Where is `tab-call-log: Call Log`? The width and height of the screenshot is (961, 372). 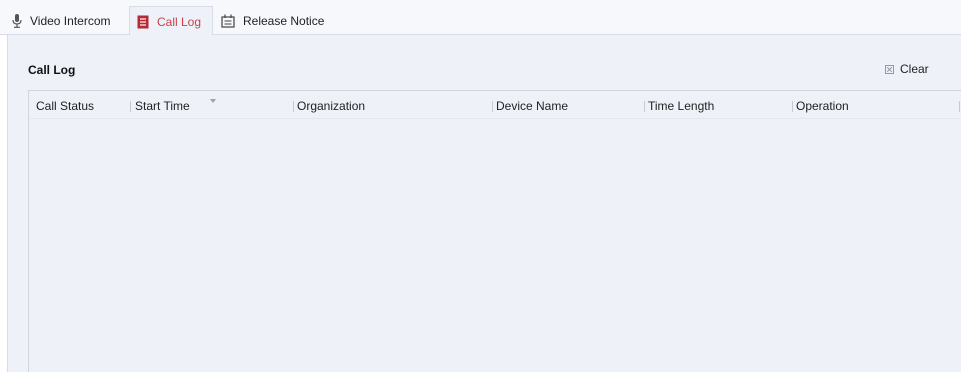
tab-call-log: Call Log is located at coordinates (171, 21).